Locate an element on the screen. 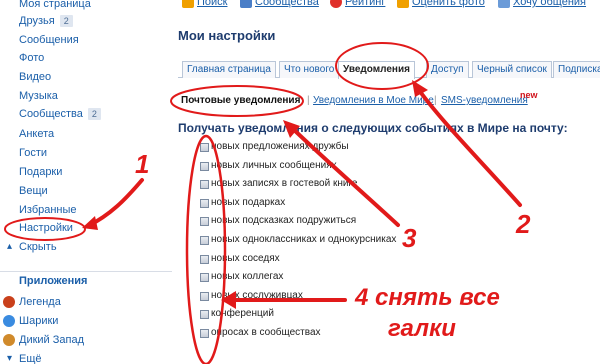  subtab-my-world-notifications: Уведомления в Мое Мире is located at coordinates (373, 100).